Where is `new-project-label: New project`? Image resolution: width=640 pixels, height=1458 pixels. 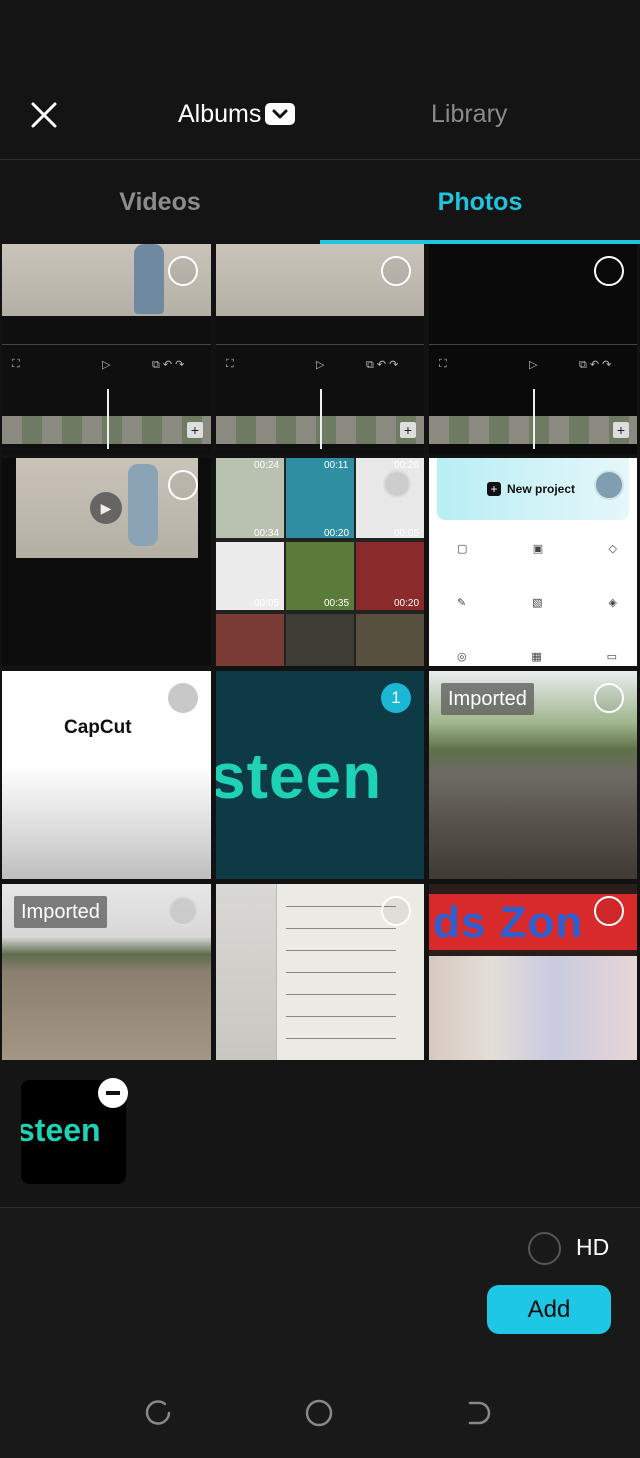 new-project-label: New project is located at coordinates (541, 489).